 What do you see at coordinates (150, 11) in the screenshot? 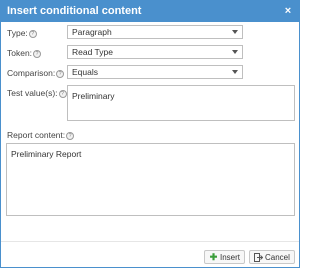
I see `dialog-titlebar: Insert conditional content ×` at bounding box center [150, 11].